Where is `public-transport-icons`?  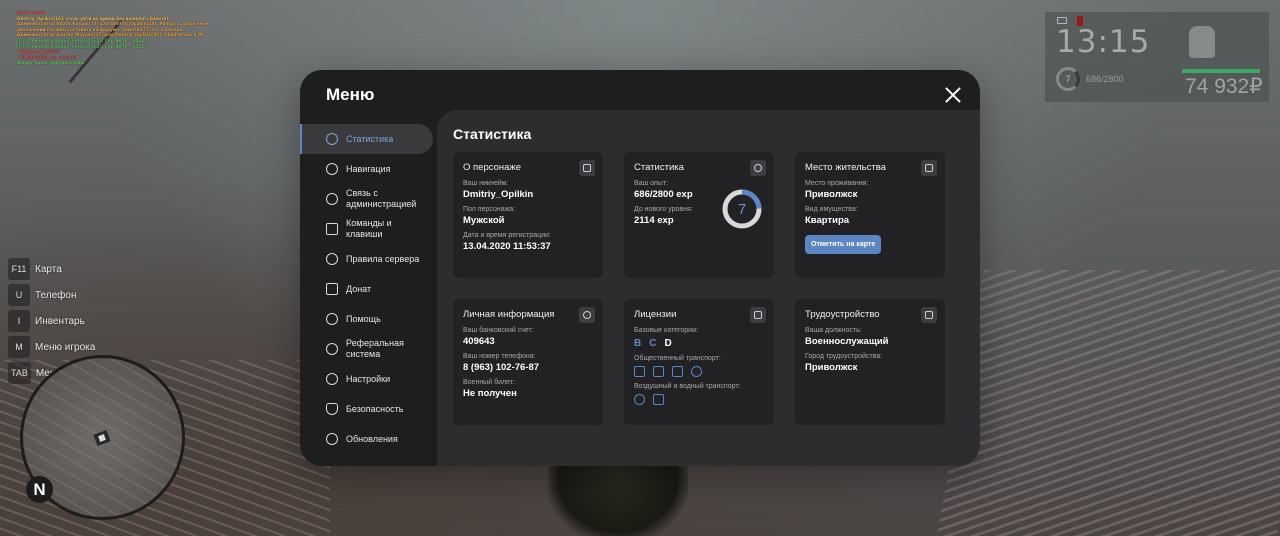 public-transport-icons is located at coordinates (699, 371).